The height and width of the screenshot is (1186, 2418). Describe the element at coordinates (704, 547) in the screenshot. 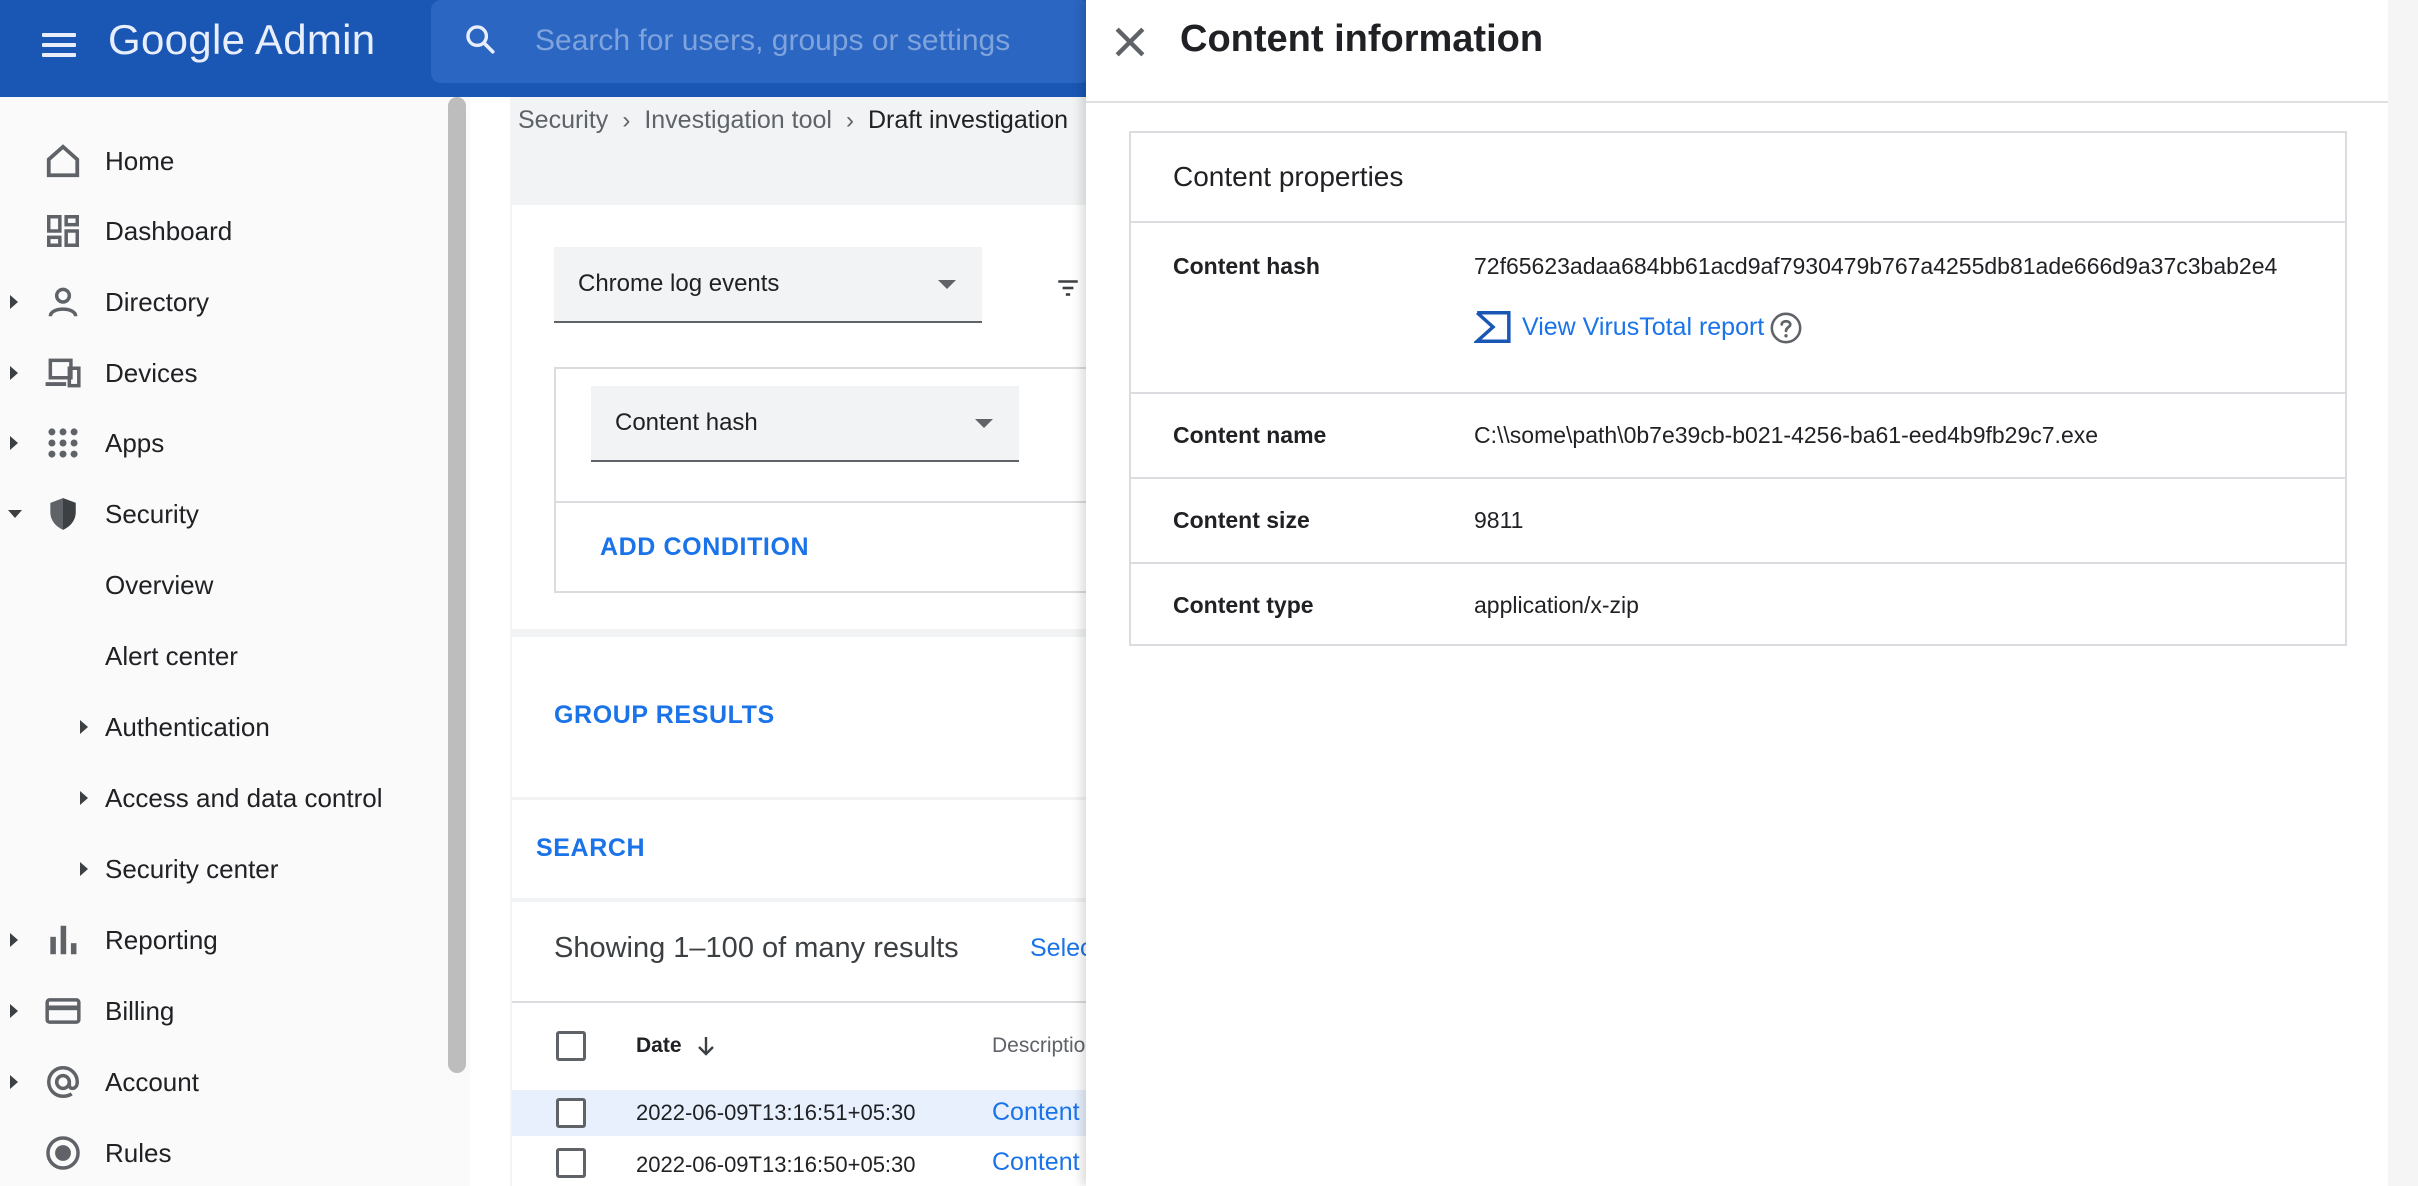

I see `add-condition-button: ADD CONDITION` at that location.